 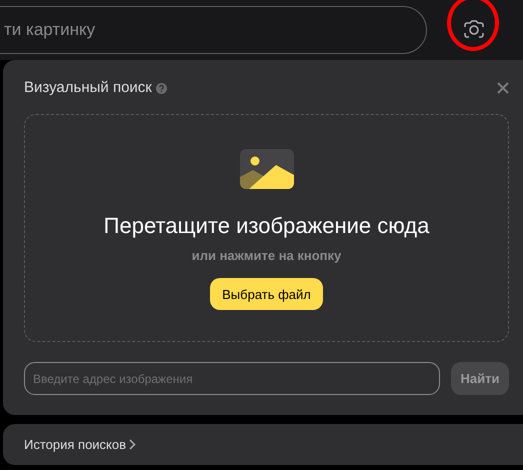 I want to click on panel-title: Визуальный поиск, so click(x=88, y=88).